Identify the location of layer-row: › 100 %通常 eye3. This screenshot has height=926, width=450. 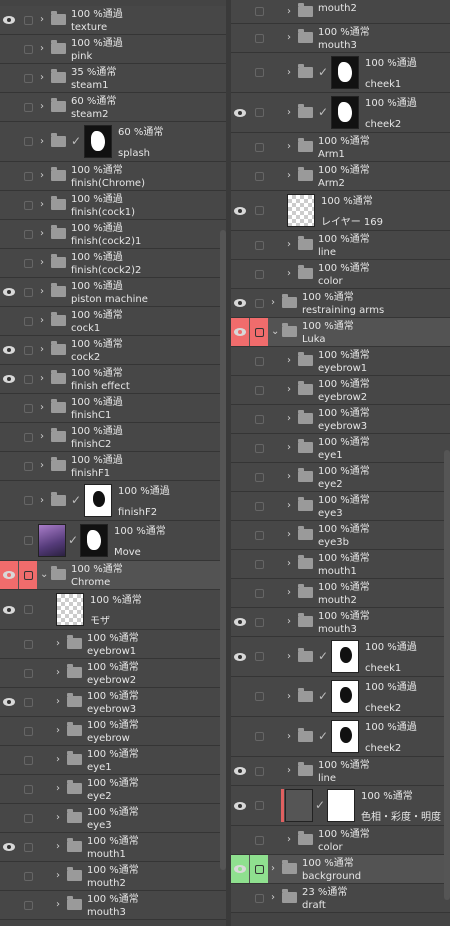
(113, 818).